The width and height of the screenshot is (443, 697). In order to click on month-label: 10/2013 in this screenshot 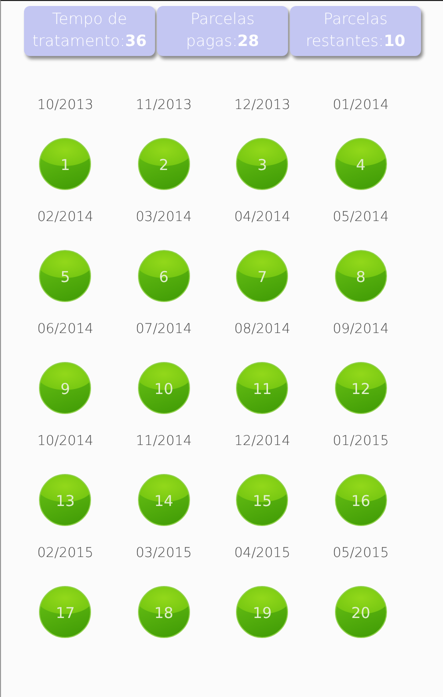, I will do `click(65, 105)`.